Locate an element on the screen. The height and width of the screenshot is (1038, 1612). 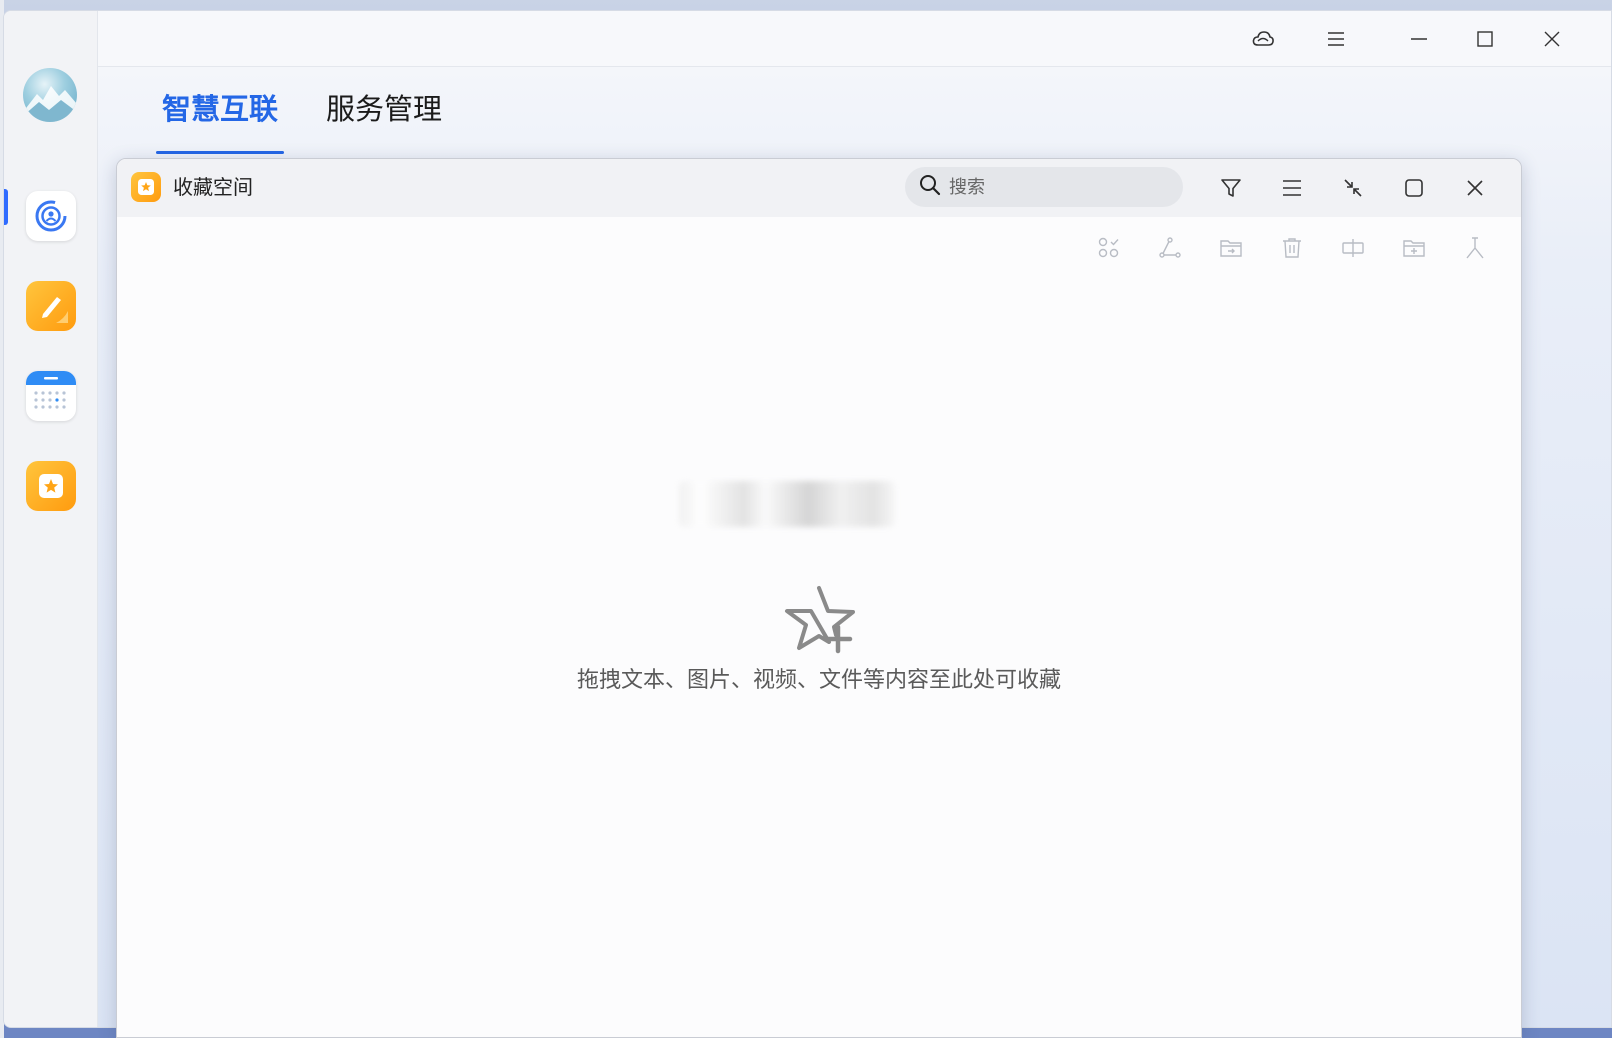
close-icon is located at coordinates (1552, 39).